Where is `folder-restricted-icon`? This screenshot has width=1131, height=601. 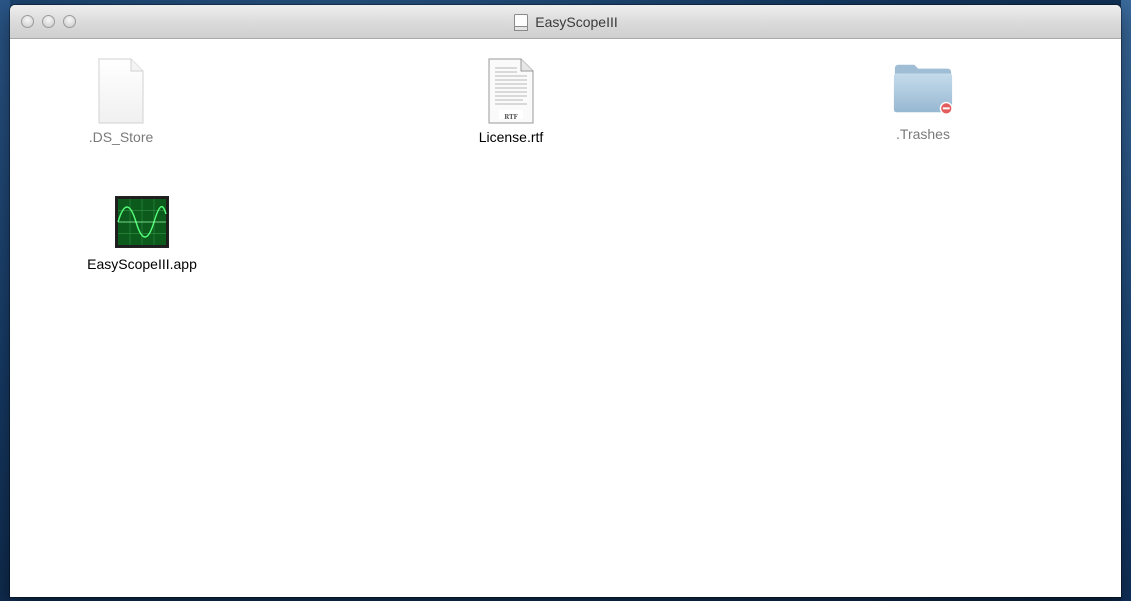 folder-restricted-icon is located at coordinates (923, 88).